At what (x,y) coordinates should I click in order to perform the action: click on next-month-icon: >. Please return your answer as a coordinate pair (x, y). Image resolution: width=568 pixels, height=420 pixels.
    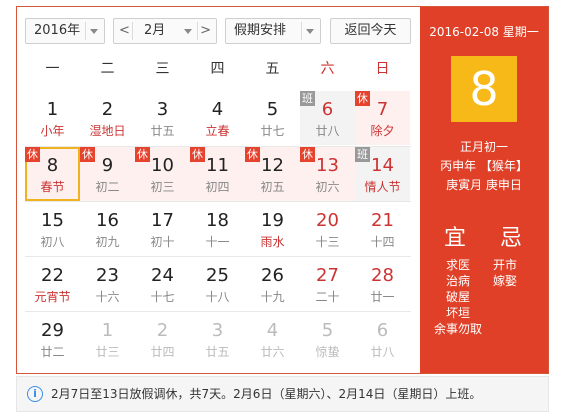
    Looking at the image, I should click on (205, 31).